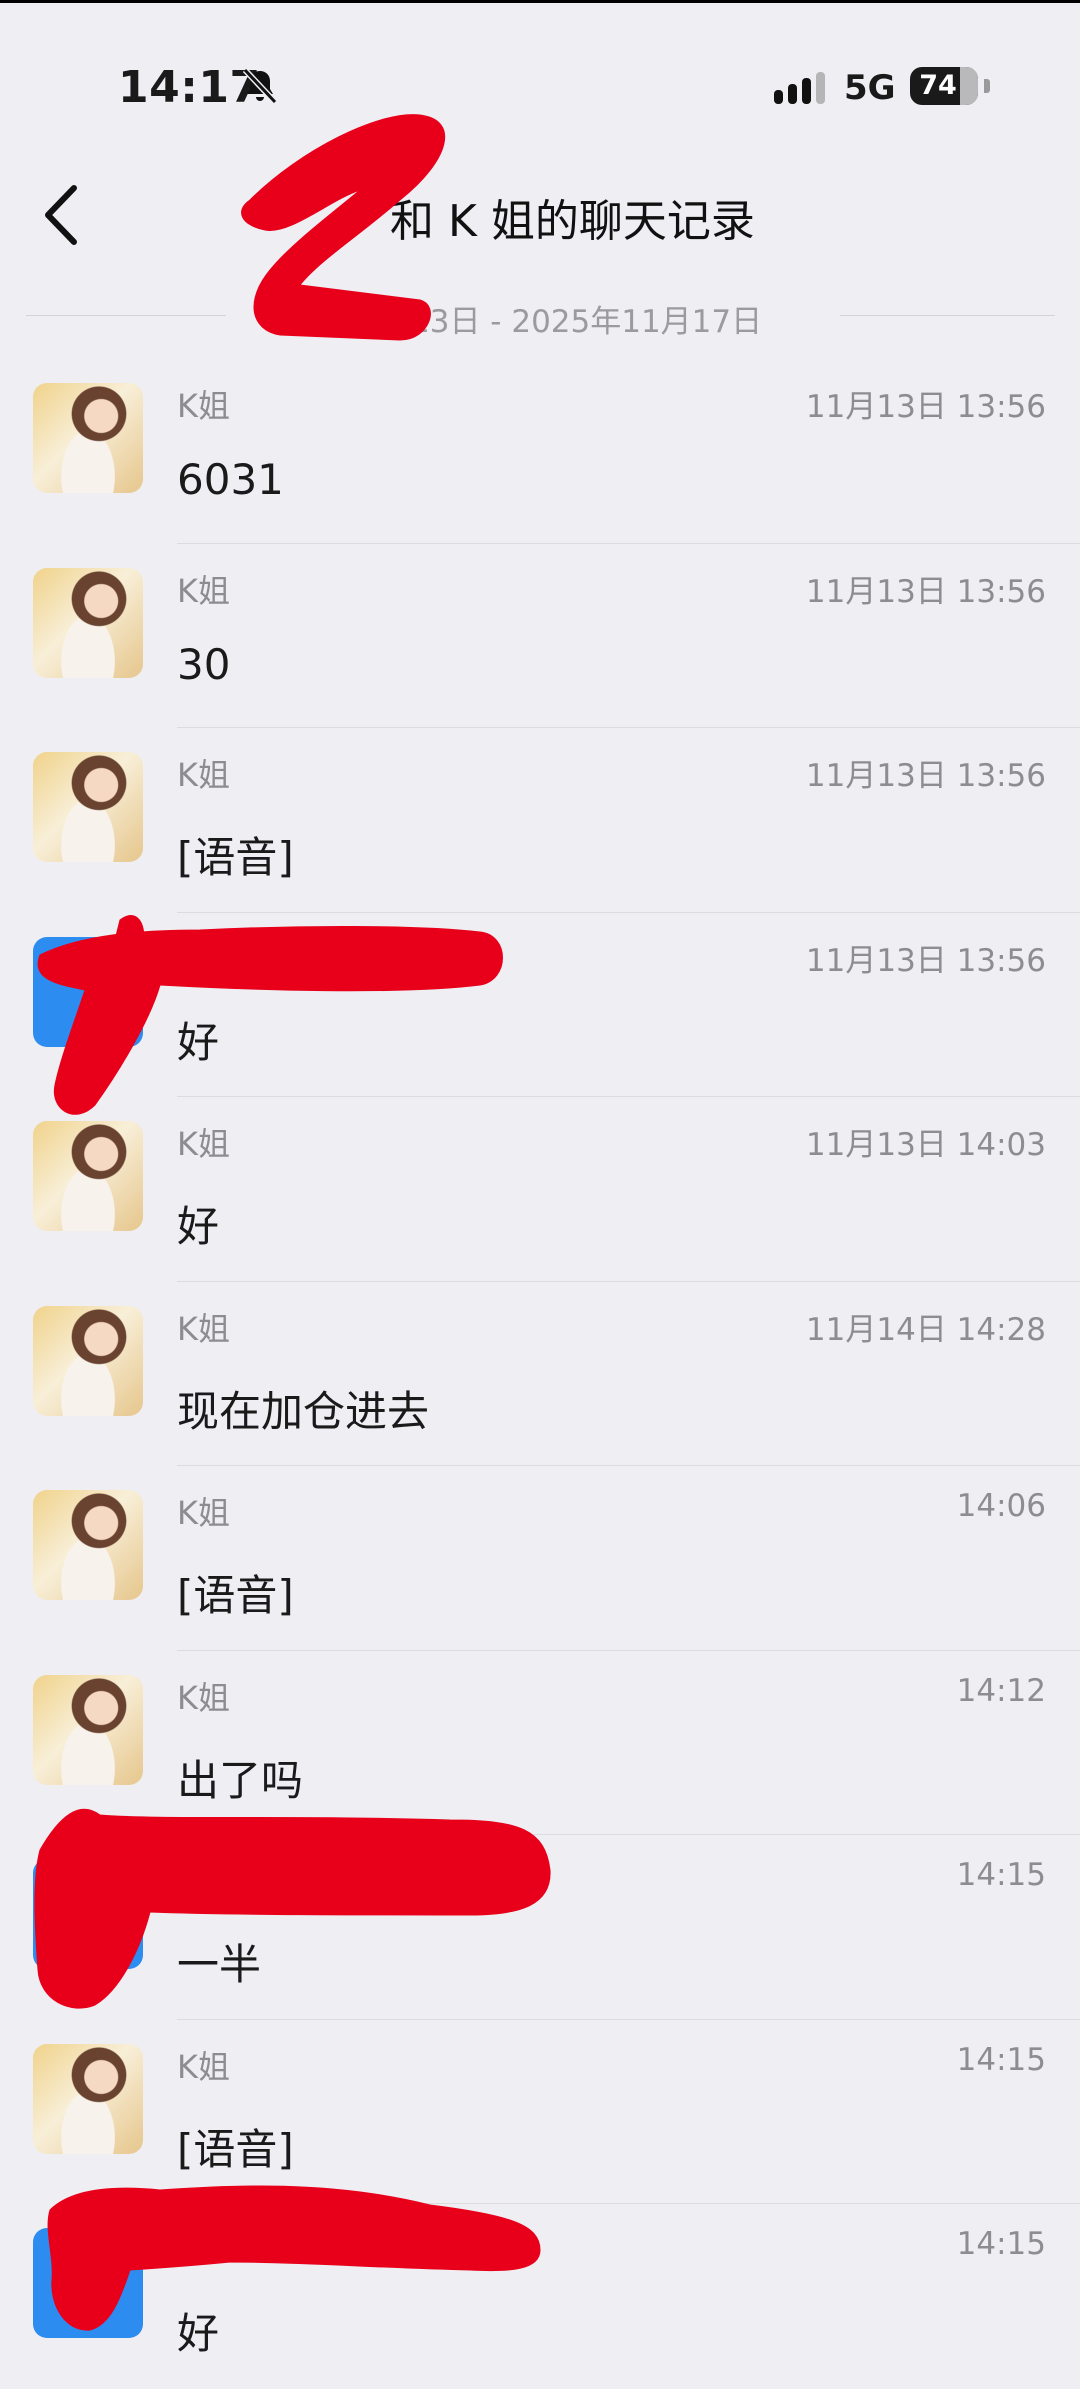 This screenshot has height=2389, width=1080. What do you see at coordinates (540, 636) in the screenshot?
I see `message-row: K姐 11月13日 13:56 30` at bounding box center [540, 636].